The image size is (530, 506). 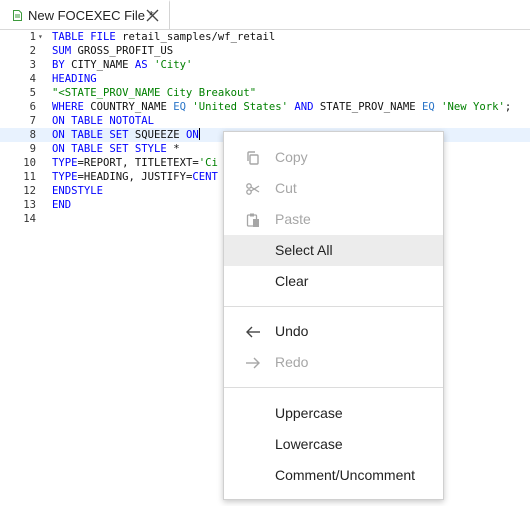 What do you see at coordinates (508, 107) in the screenshot?
I see `code-token: ;` at bounding box center [508, 107].